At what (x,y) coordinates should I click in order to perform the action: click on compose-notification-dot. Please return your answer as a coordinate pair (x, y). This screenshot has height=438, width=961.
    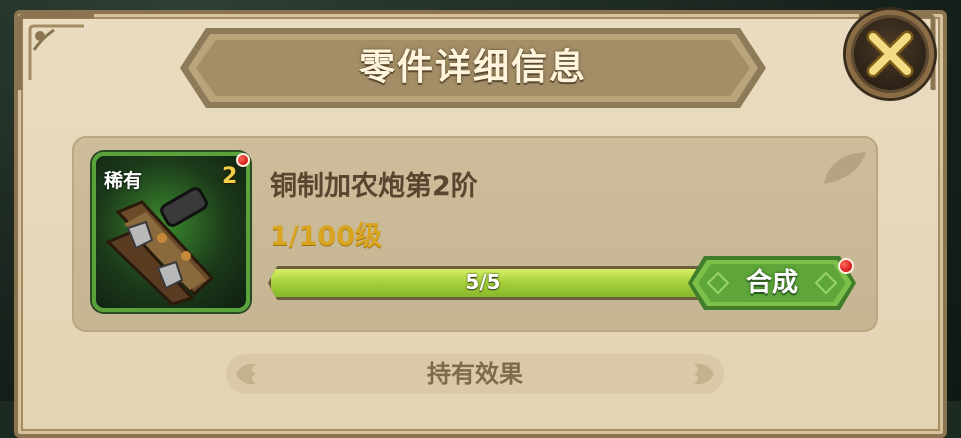
    Looking at the image, I should click on (846, 266).